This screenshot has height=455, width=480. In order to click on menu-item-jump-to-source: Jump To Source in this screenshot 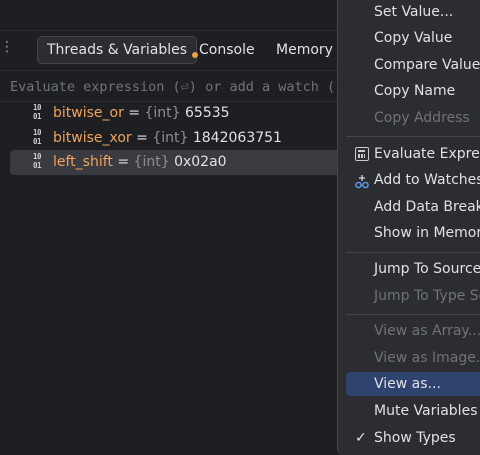, I will do `click(413, 269)`.